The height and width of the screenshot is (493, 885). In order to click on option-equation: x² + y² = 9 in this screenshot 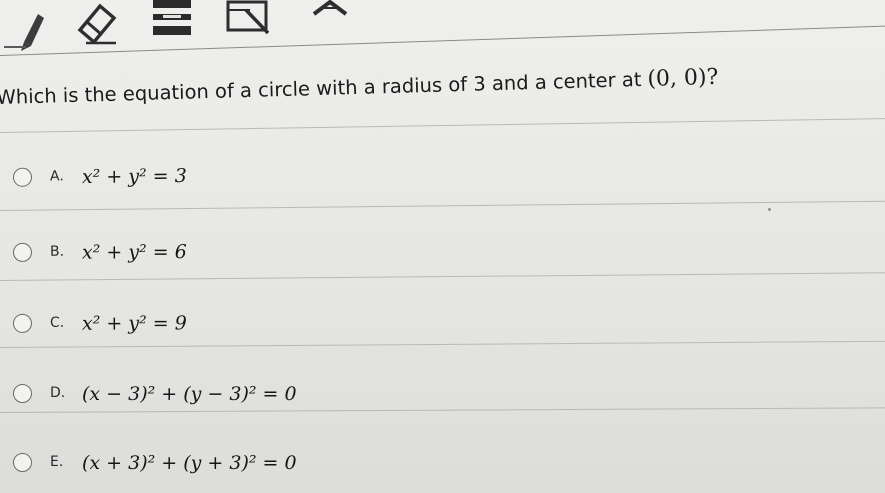, I will do `click(134, 323)`.